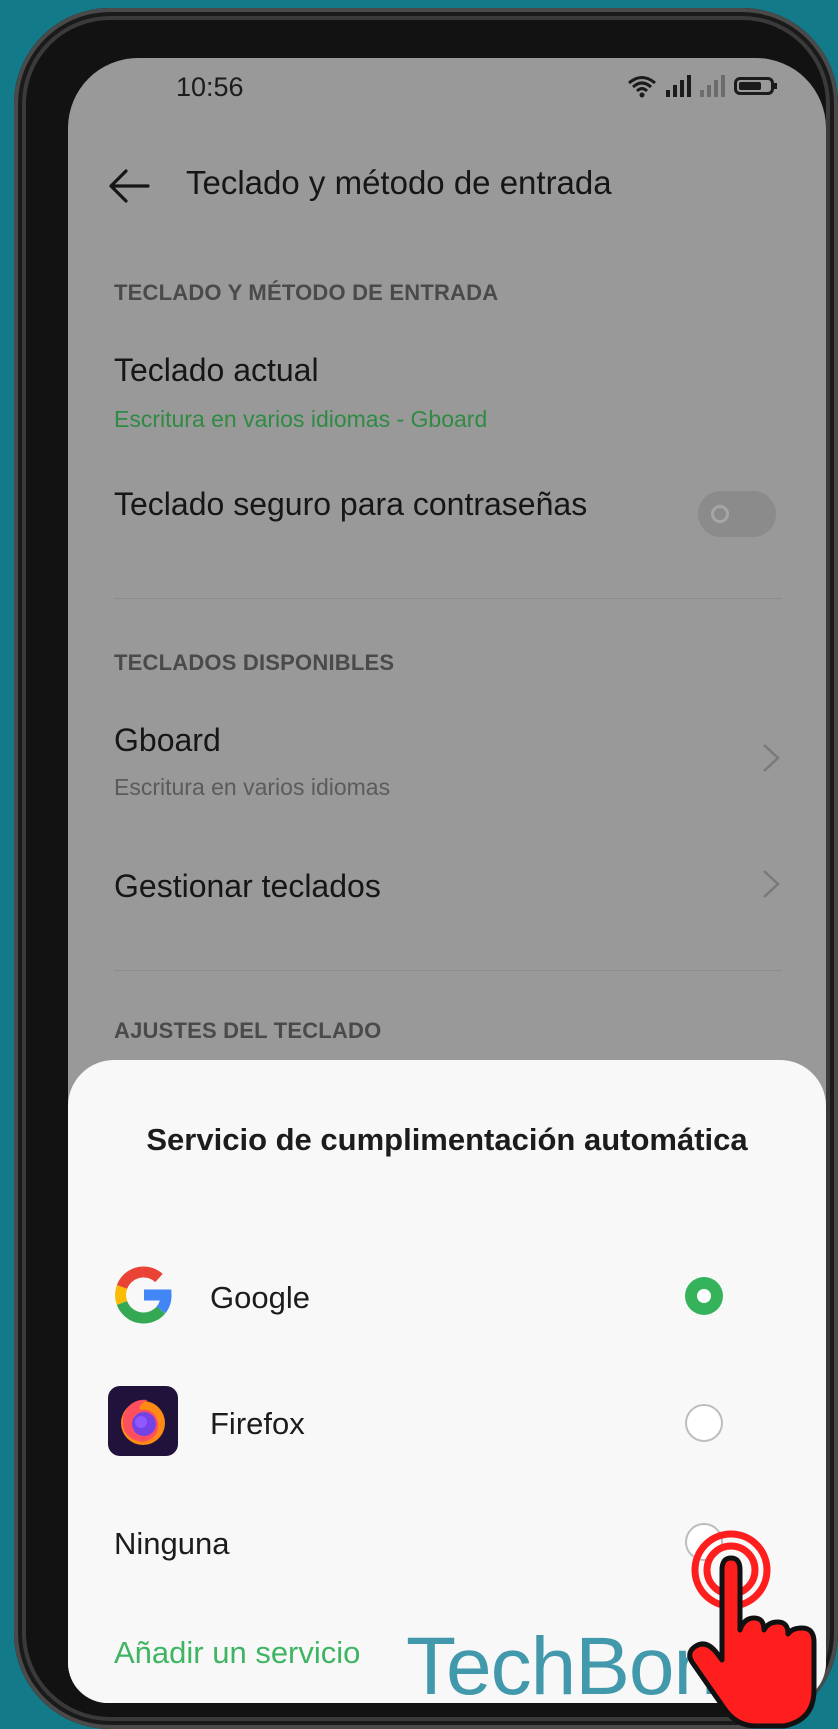 This screenshot has height=1729, width=838. What do you see at coordinates (216, 370) in the screenshot?
I see `current-keyboard-title: Teclado actual` at bounding box center [216, 370].